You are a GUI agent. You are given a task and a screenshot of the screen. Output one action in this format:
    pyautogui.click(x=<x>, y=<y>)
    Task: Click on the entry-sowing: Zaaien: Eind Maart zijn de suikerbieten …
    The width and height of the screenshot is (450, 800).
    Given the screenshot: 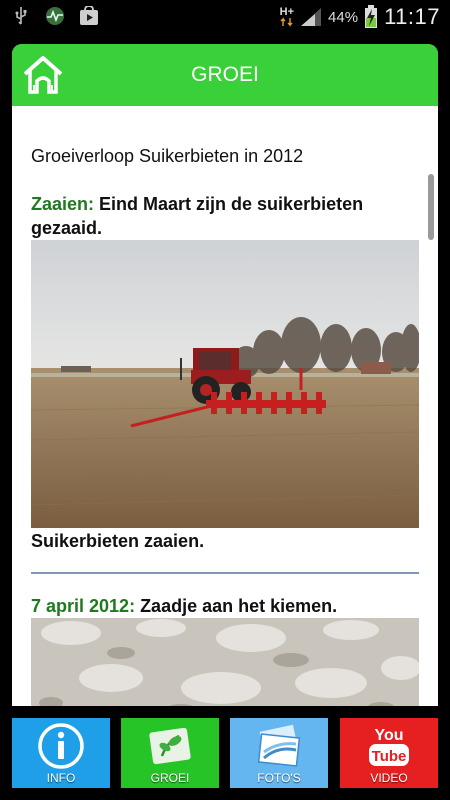 What is the action you would take?
    pyautogui.click(x=225, y=216)
    